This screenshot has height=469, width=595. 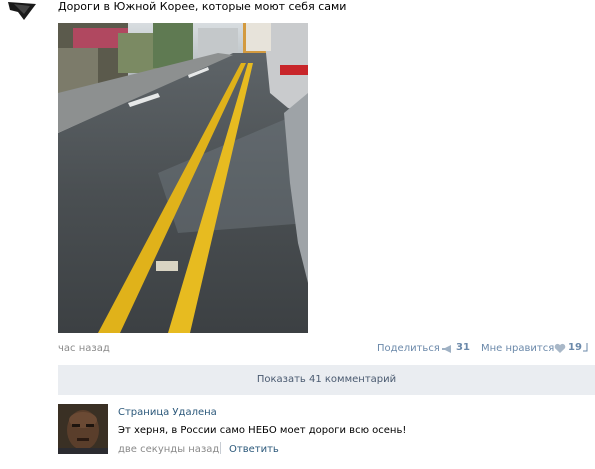 I want to click on author-avatar, so click(x=20, y=11).